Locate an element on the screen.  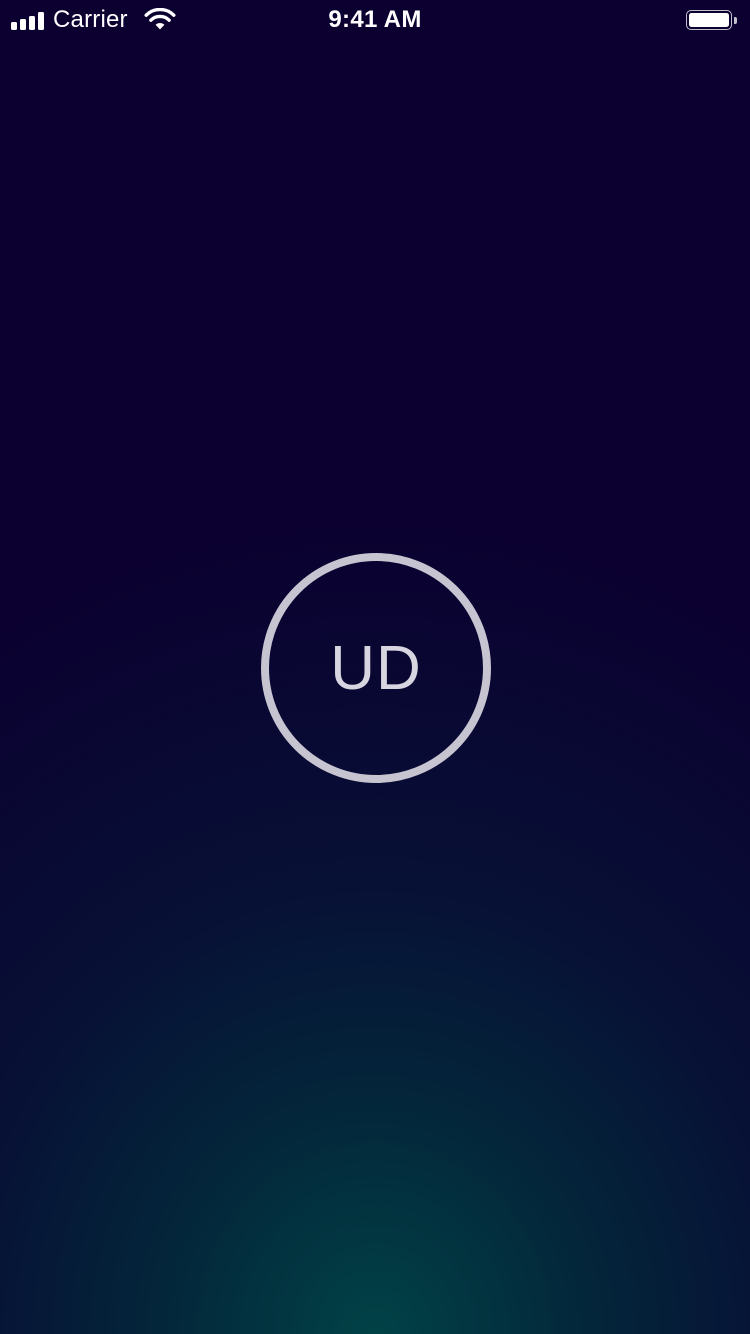
battery-icon is located at coordinates (713, 21).